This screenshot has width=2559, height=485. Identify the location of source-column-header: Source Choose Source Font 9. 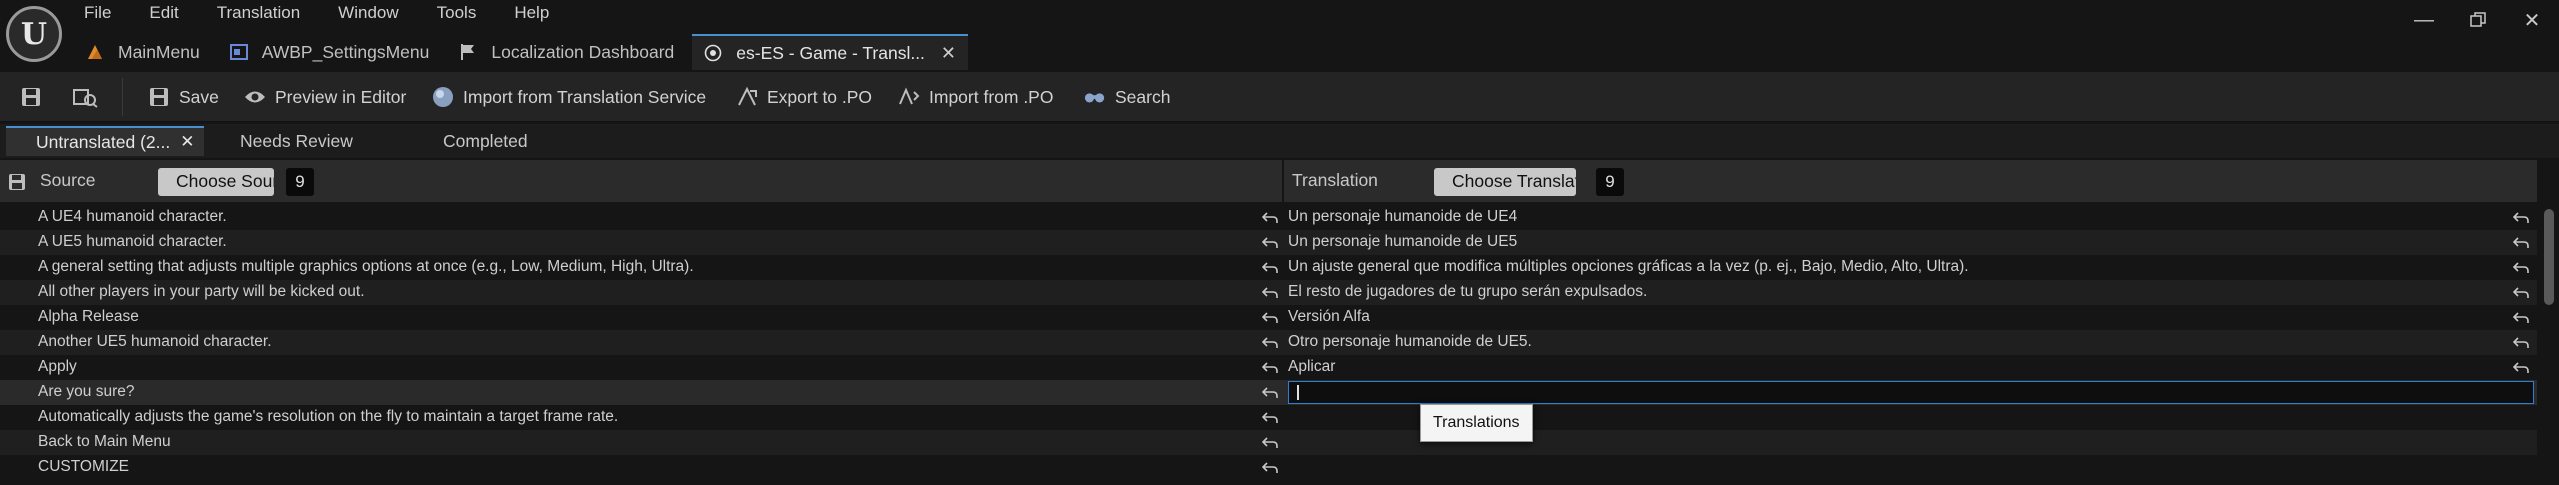
(641, 181).